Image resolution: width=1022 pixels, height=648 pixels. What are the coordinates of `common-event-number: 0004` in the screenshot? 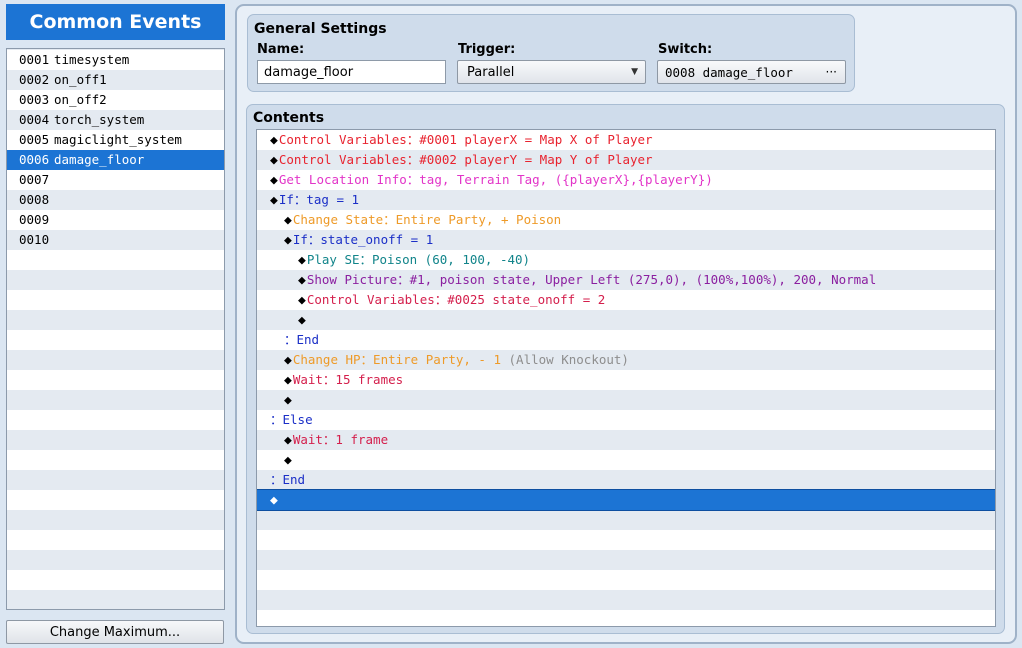 It's located at (34, 119).